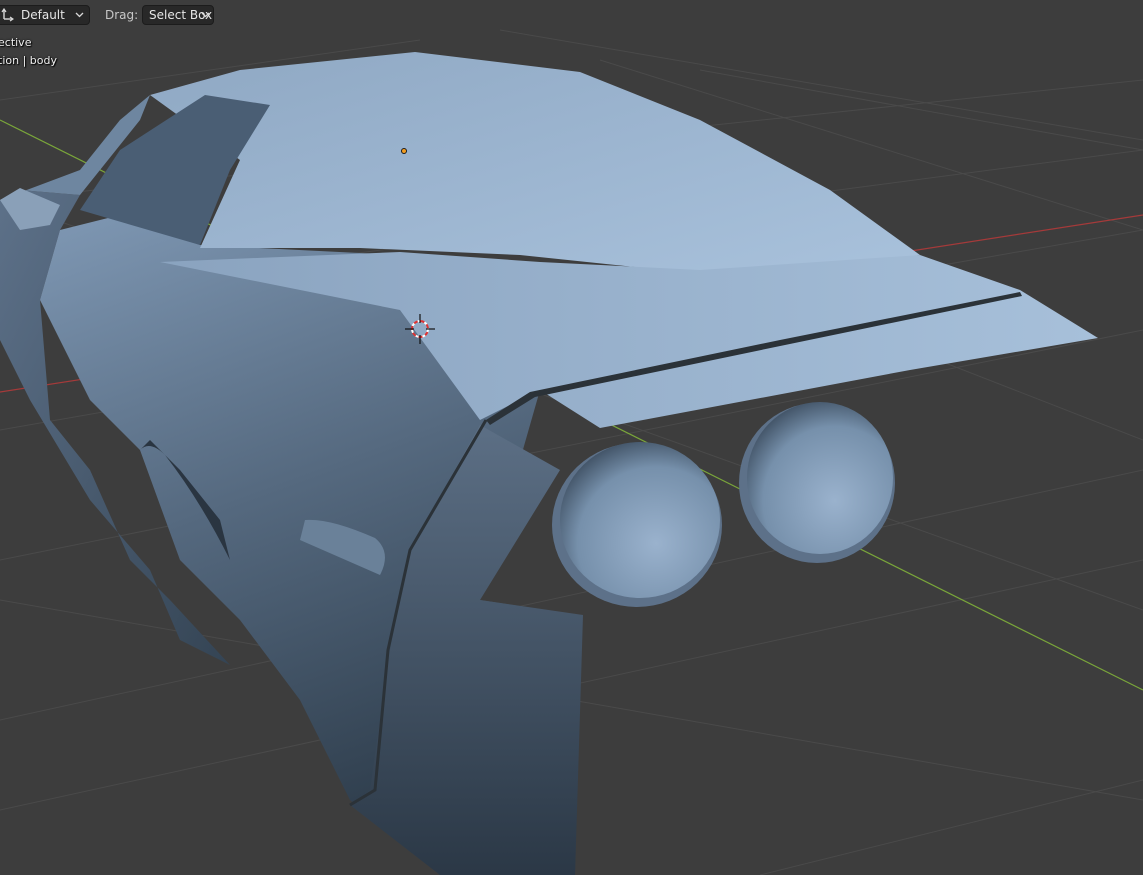  Describe the element at coordinates (28, 60) in the screenshot. I see `collection-object-text: tion | body` at that location.